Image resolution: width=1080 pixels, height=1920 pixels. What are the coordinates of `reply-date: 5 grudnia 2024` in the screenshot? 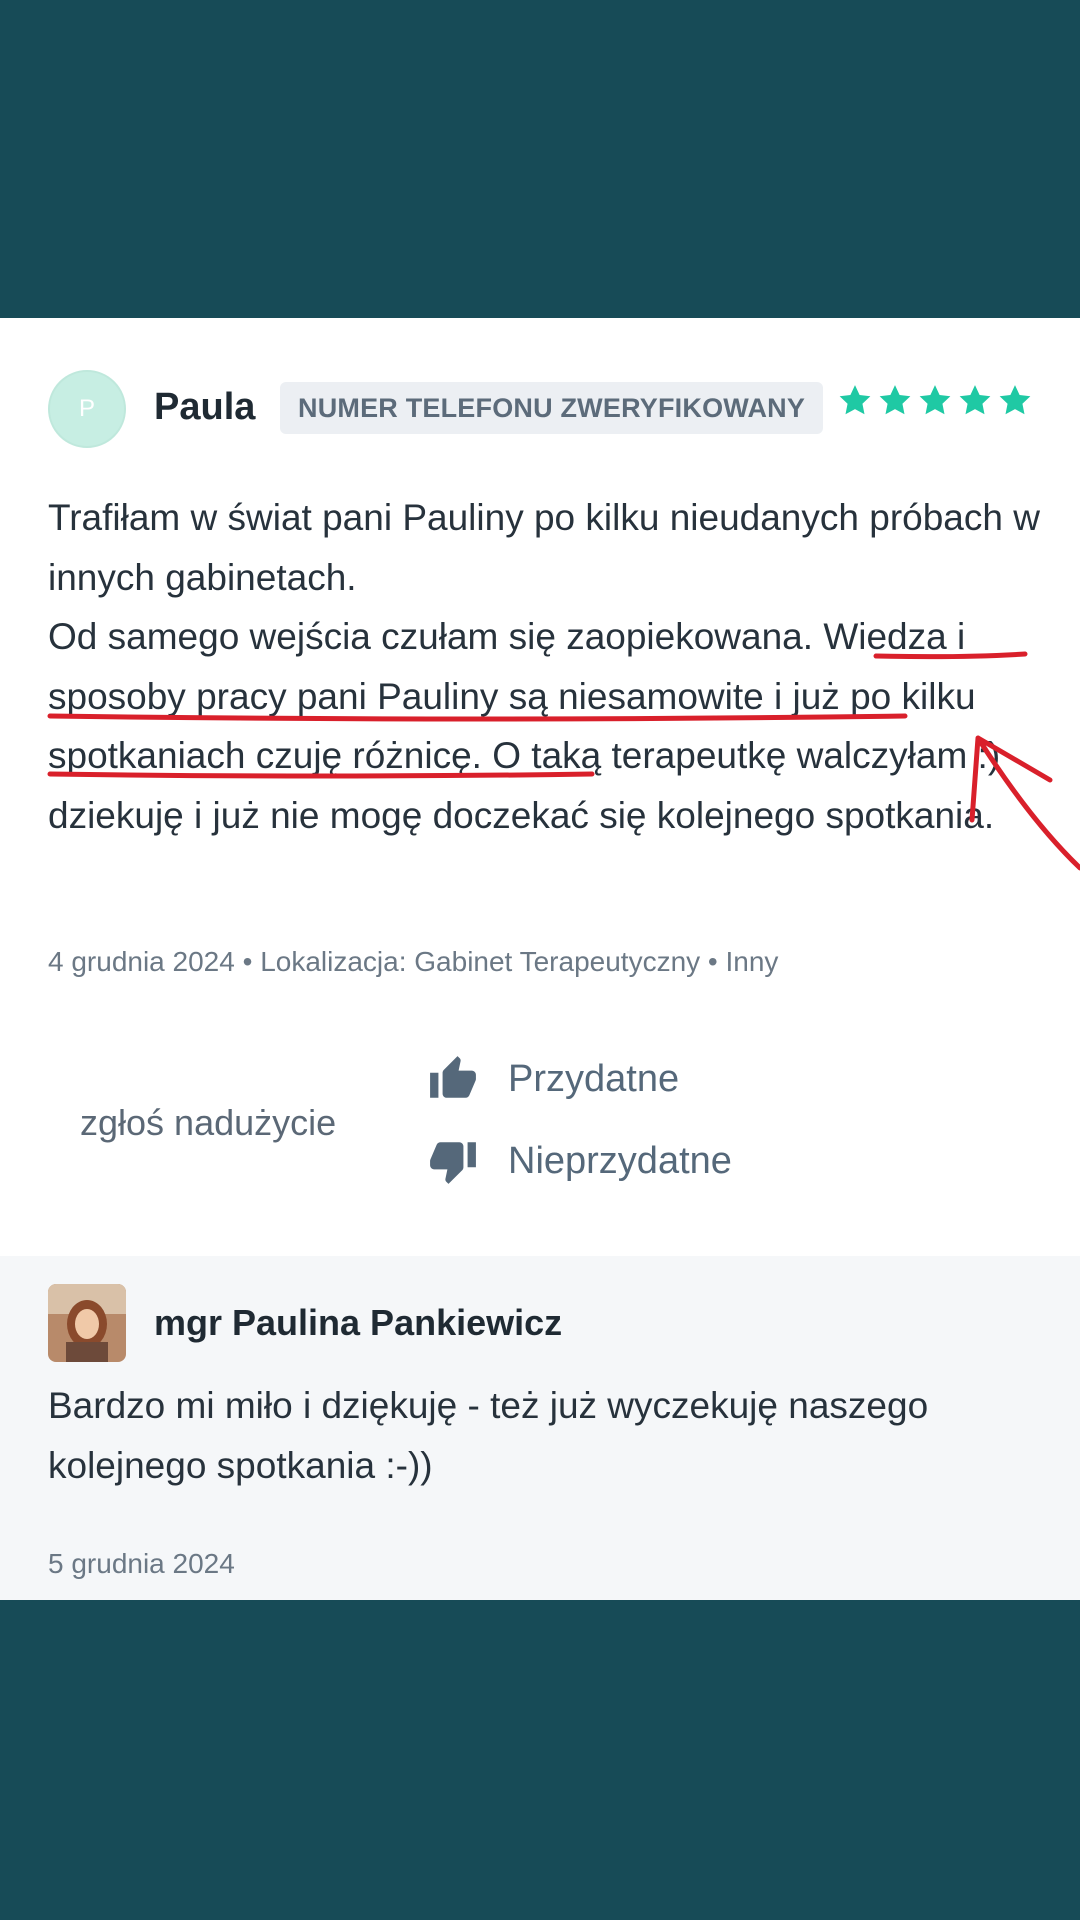 It's located at (141, 1563).